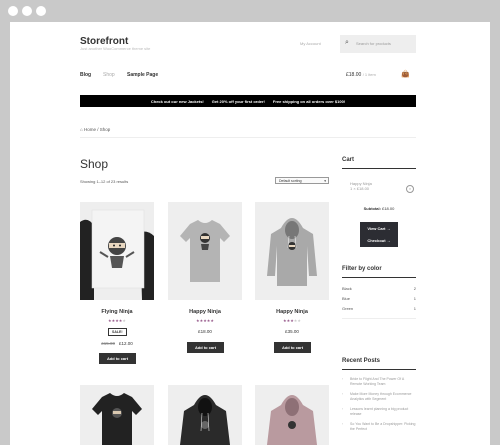  I want to click on checkout-button: Checkout →, so click(379, 240).